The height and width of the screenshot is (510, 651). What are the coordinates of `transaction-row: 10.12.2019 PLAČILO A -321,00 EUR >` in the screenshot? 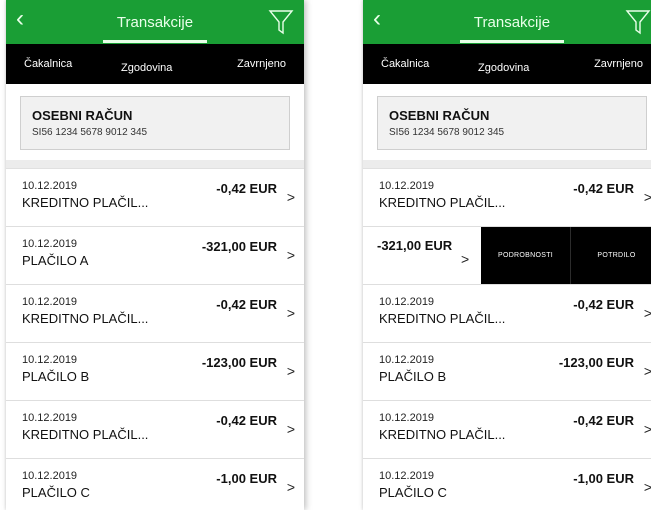 It's located at (155, 256).